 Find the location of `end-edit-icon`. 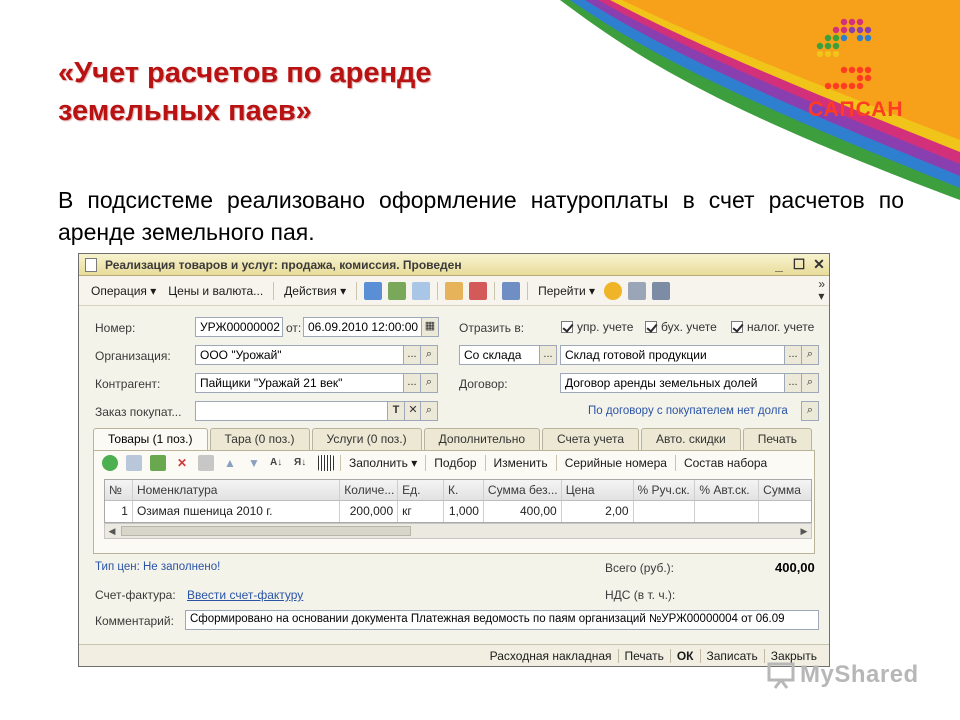

end-edit-icon is located at coordinates (206, 463).